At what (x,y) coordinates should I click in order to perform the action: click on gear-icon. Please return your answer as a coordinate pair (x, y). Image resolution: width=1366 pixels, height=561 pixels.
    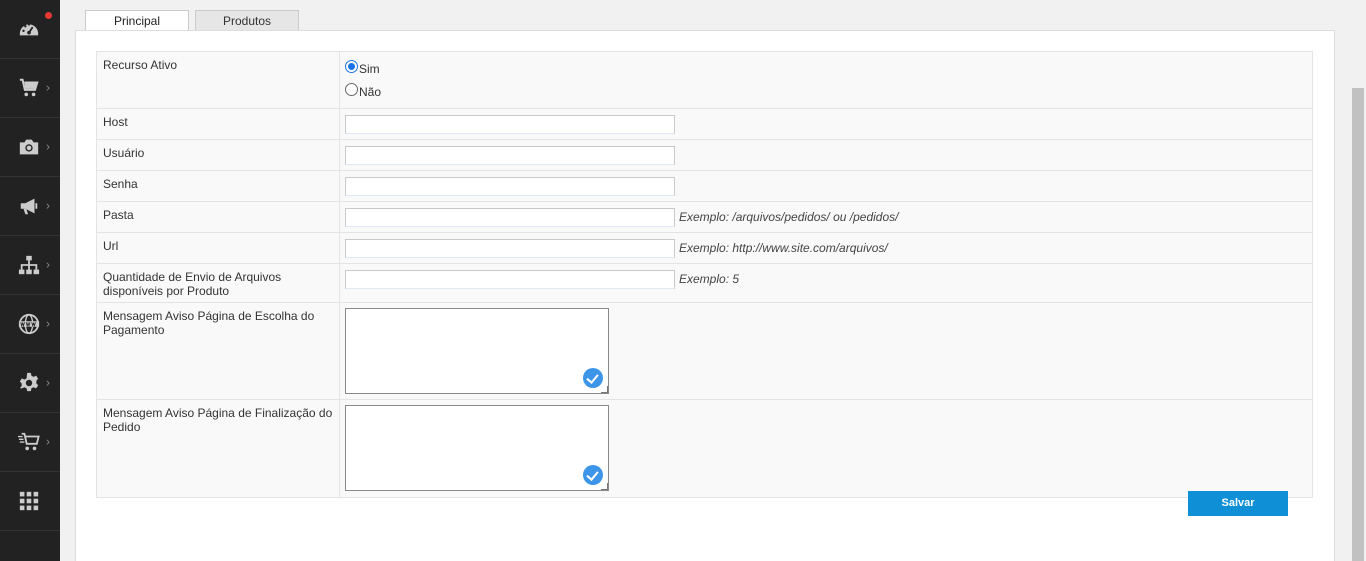
    Looking at the image, I should click on (29, 382).